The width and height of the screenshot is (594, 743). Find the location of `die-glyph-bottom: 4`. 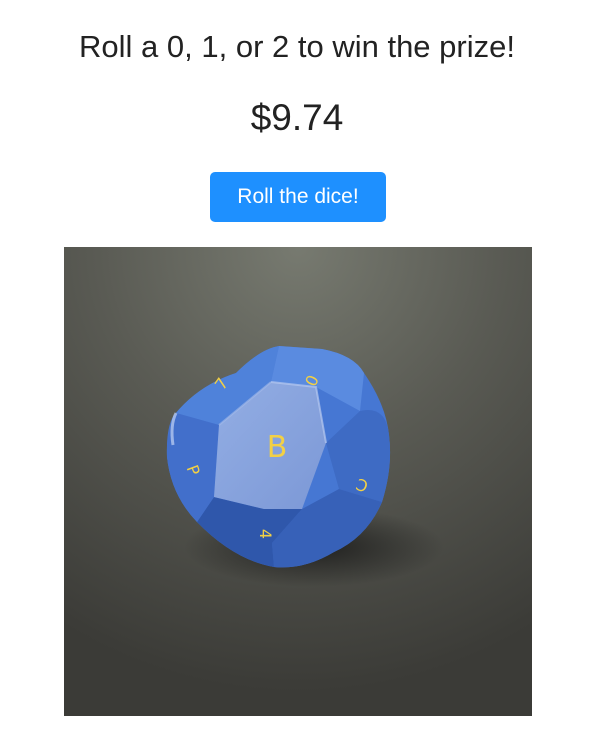

die-glyph-bottom: 4 is located at coordinates (265, 534).